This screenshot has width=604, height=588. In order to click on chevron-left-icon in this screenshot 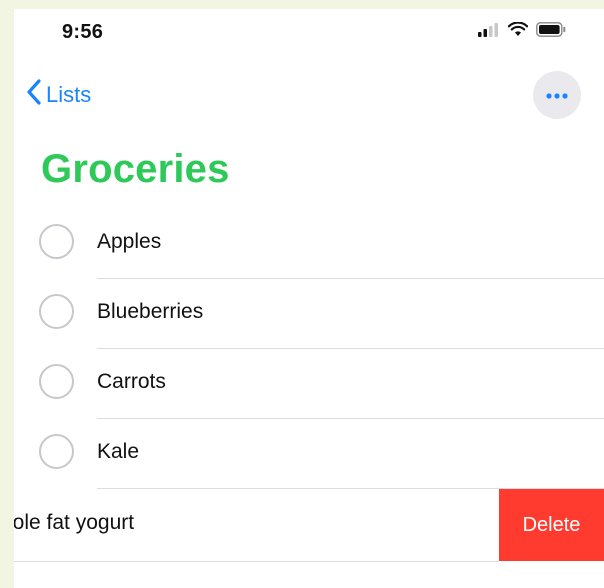, I will do `click(34, 94)`.